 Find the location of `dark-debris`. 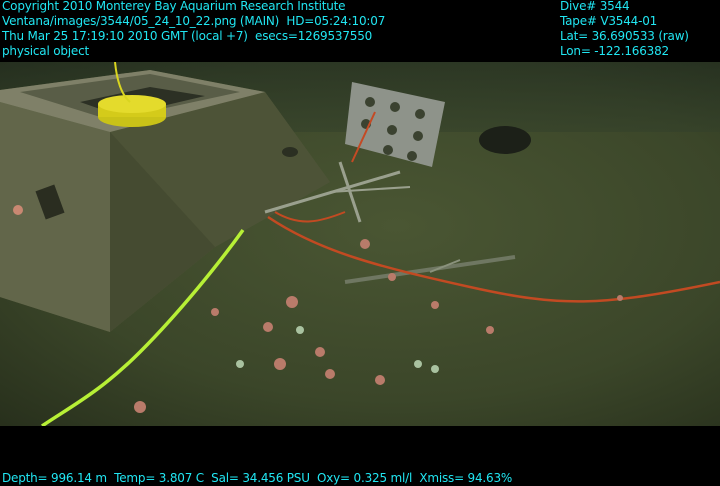

dark-debris is located at coordinates (505, 140).